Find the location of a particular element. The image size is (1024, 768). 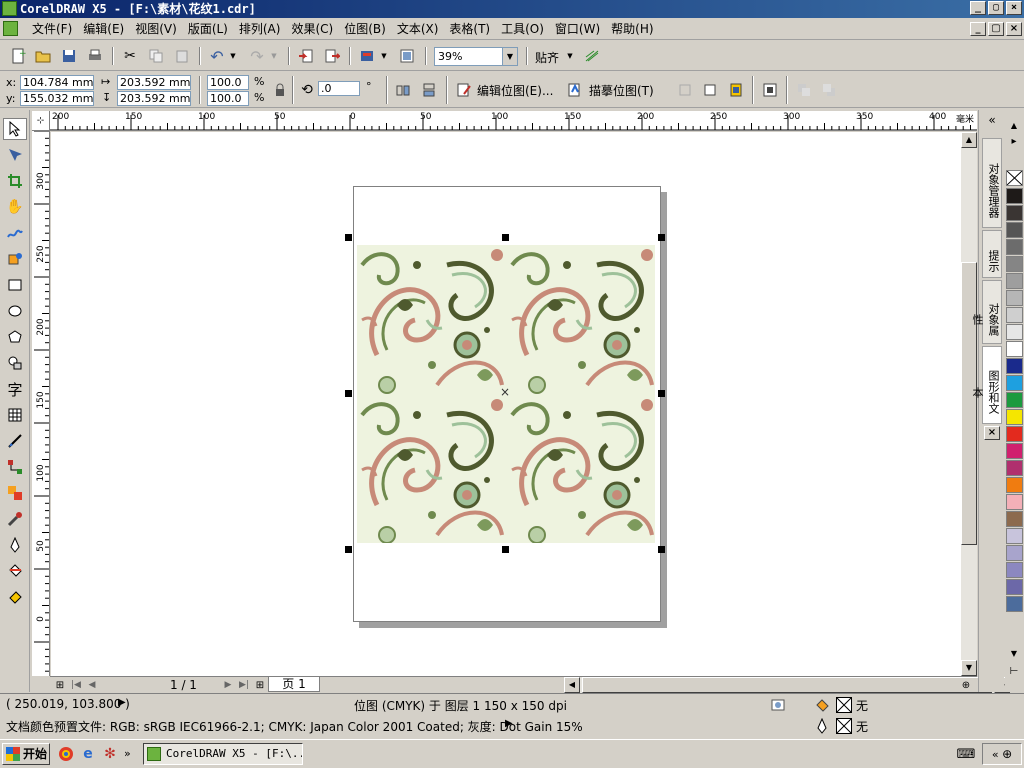

lock-ratio-icon is located at coordinates (280, 90).